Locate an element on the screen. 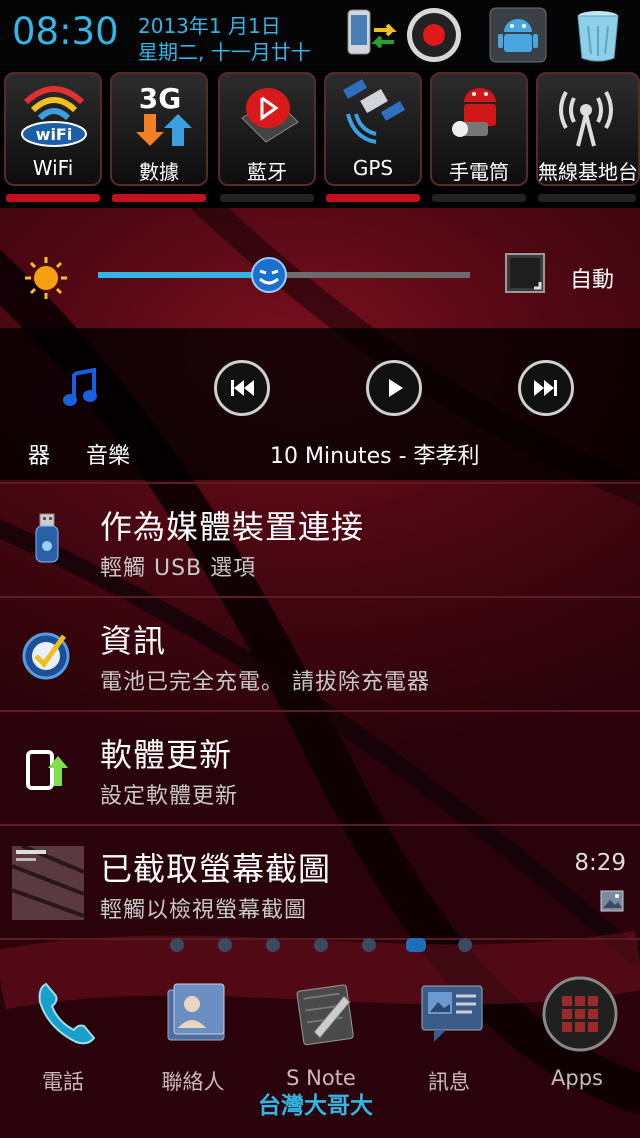 The height and width of the screenshot is (1138, 640). date: 2013年1 月1日 is located at coordinates (209, 26).